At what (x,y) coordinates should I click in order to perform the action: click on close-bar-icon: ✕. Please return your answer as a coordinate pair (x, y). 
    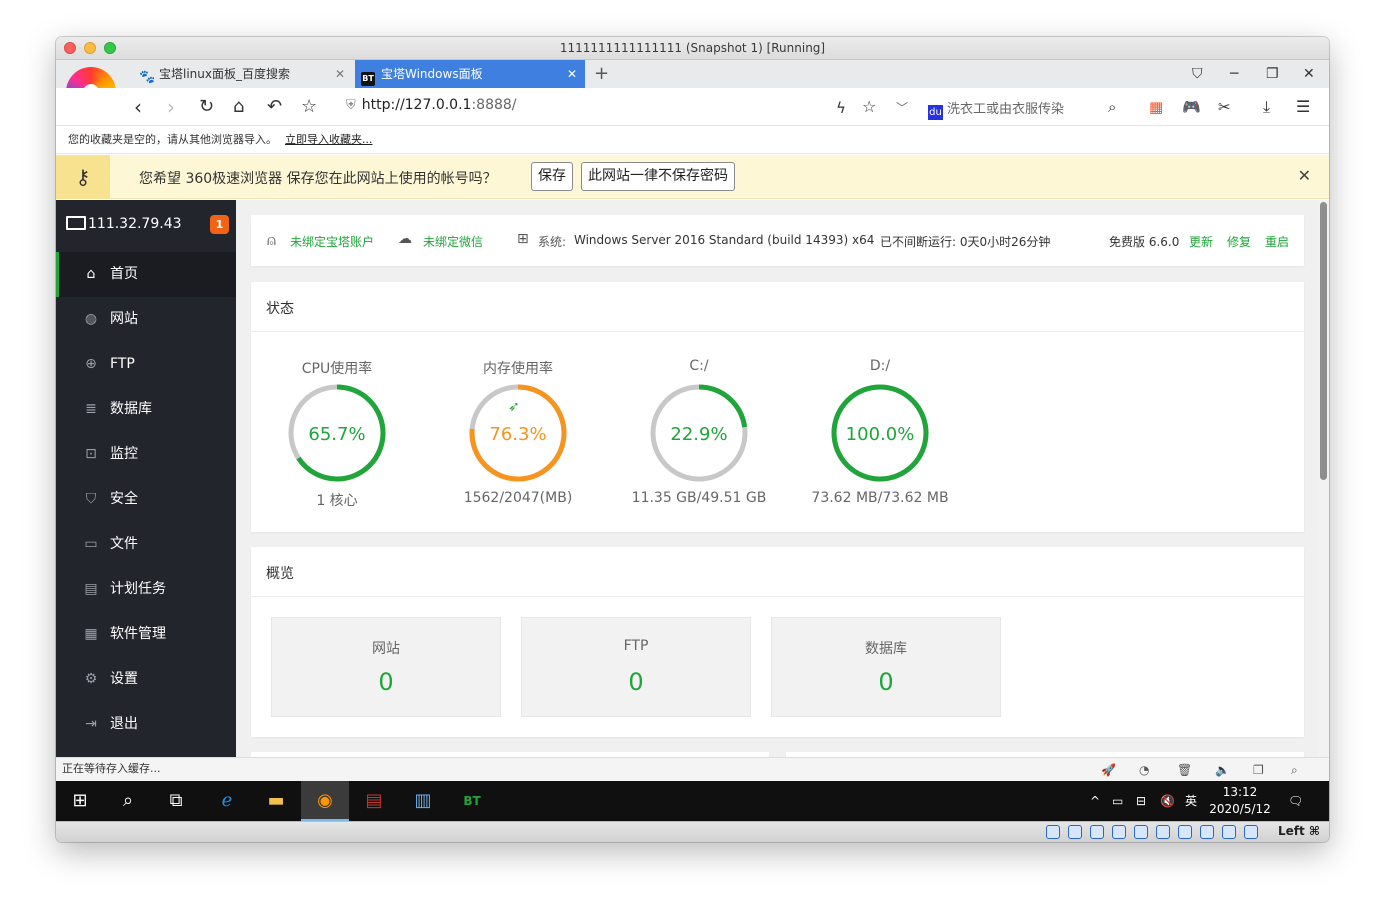
    Looking at the image, I should click on (1304, 175).